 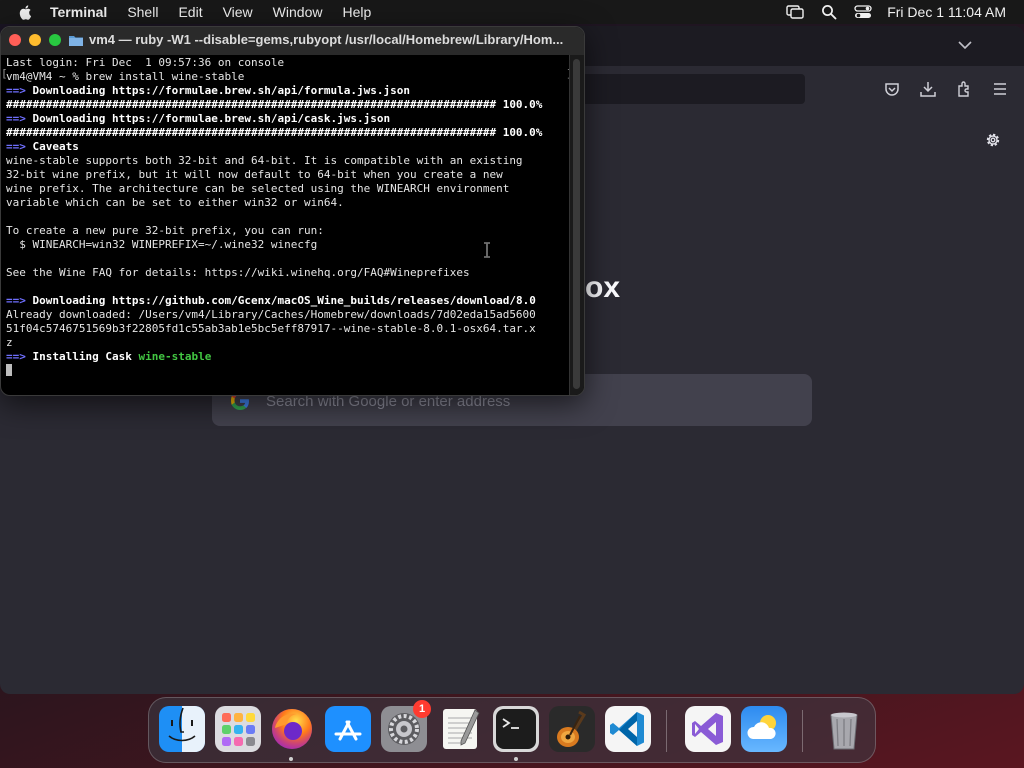 What do you see at coordinates (182, 729) in the screenshot?
I see `finder-icon` at bounding box center [182, 729].